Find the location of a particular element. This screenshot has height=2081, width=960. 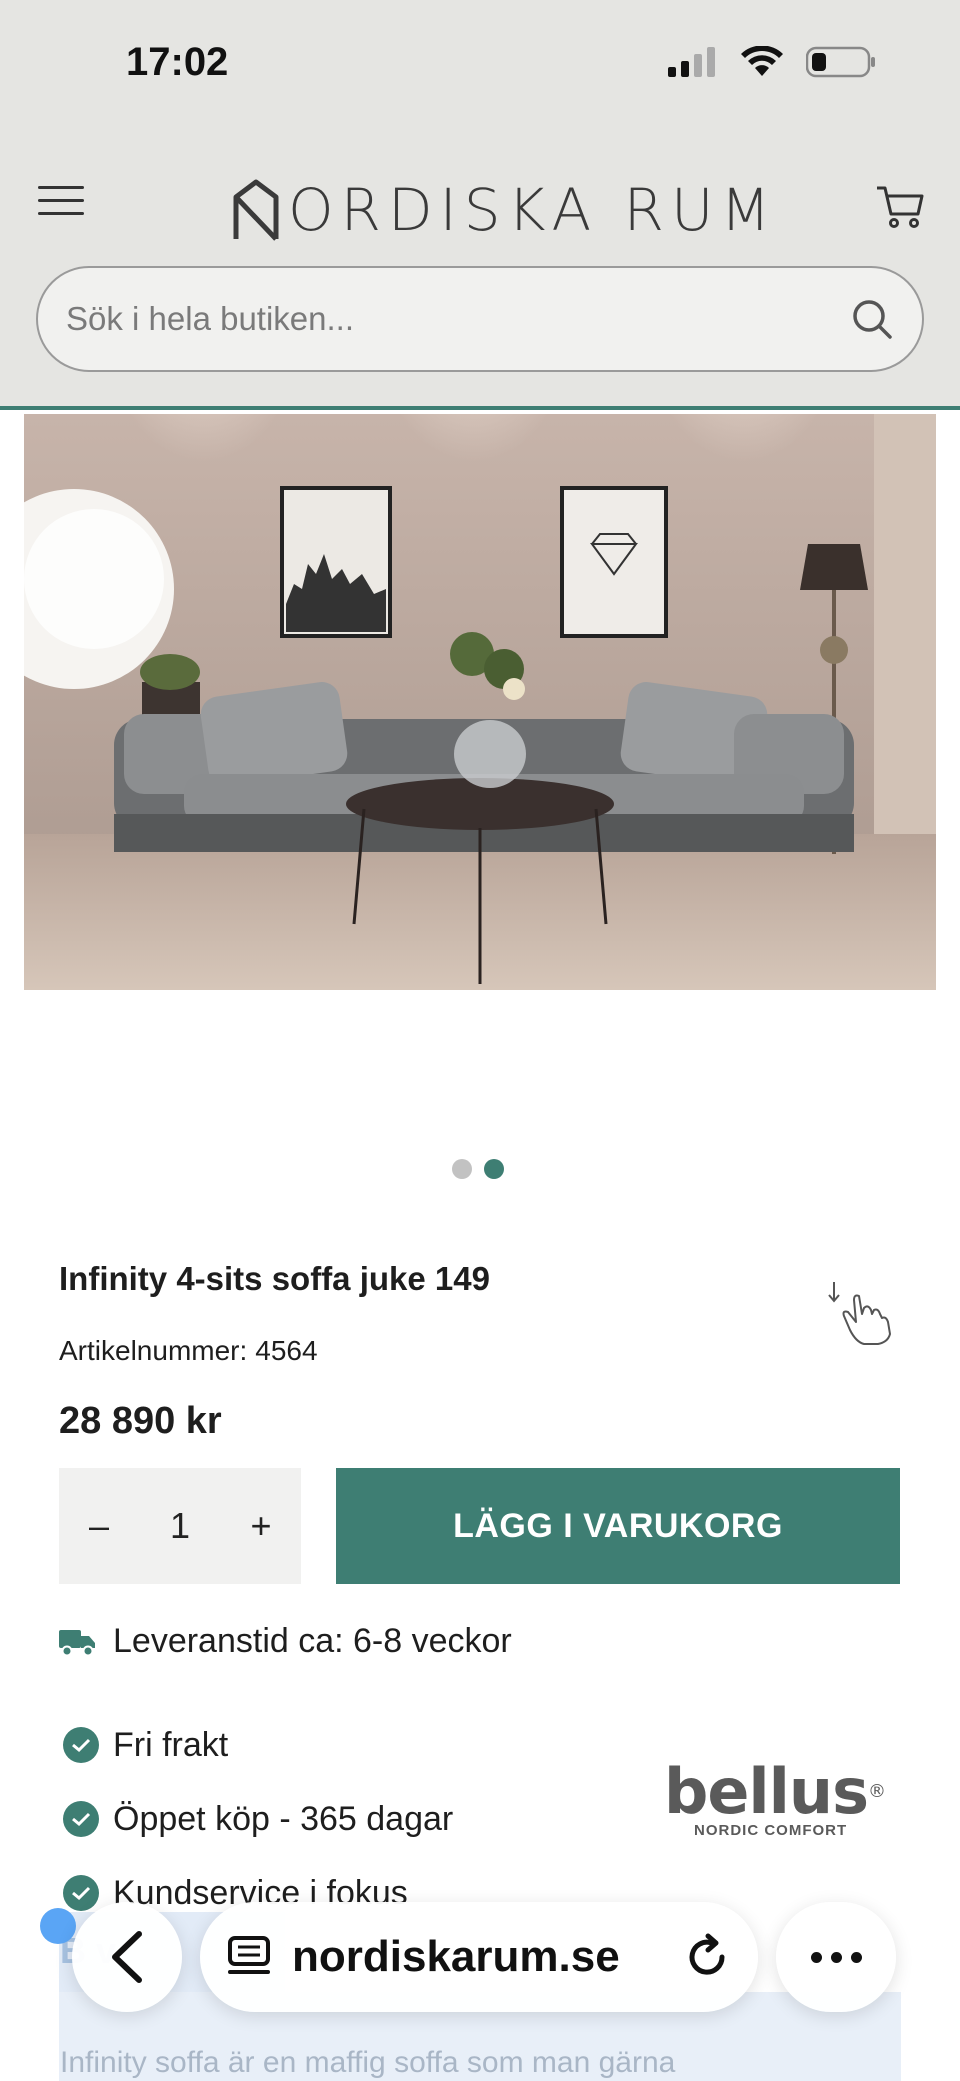

quantity-decrease-button: – is located at coordinates (99, 1526).